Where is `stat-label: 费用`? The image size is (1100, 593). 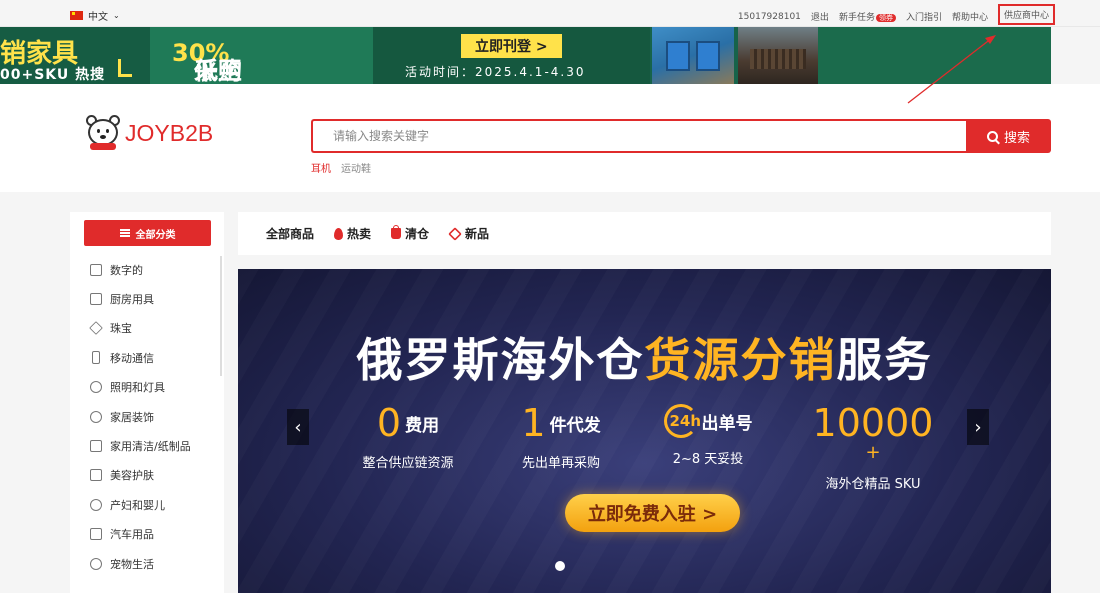 stat-label: 费用 is located at coordinates (422, 425).